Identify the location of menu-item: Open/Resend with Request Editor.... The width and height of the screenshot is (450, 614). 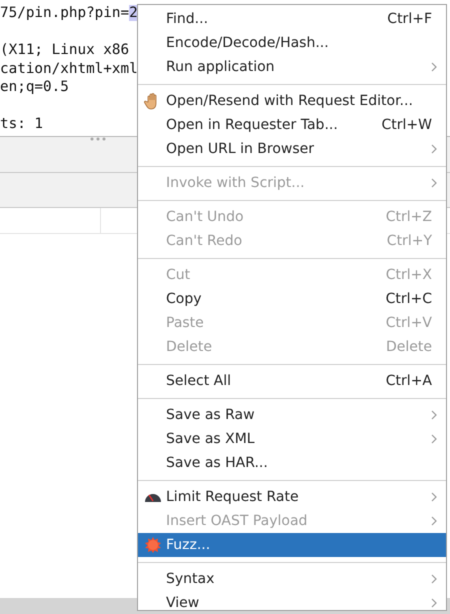
(292, 101).